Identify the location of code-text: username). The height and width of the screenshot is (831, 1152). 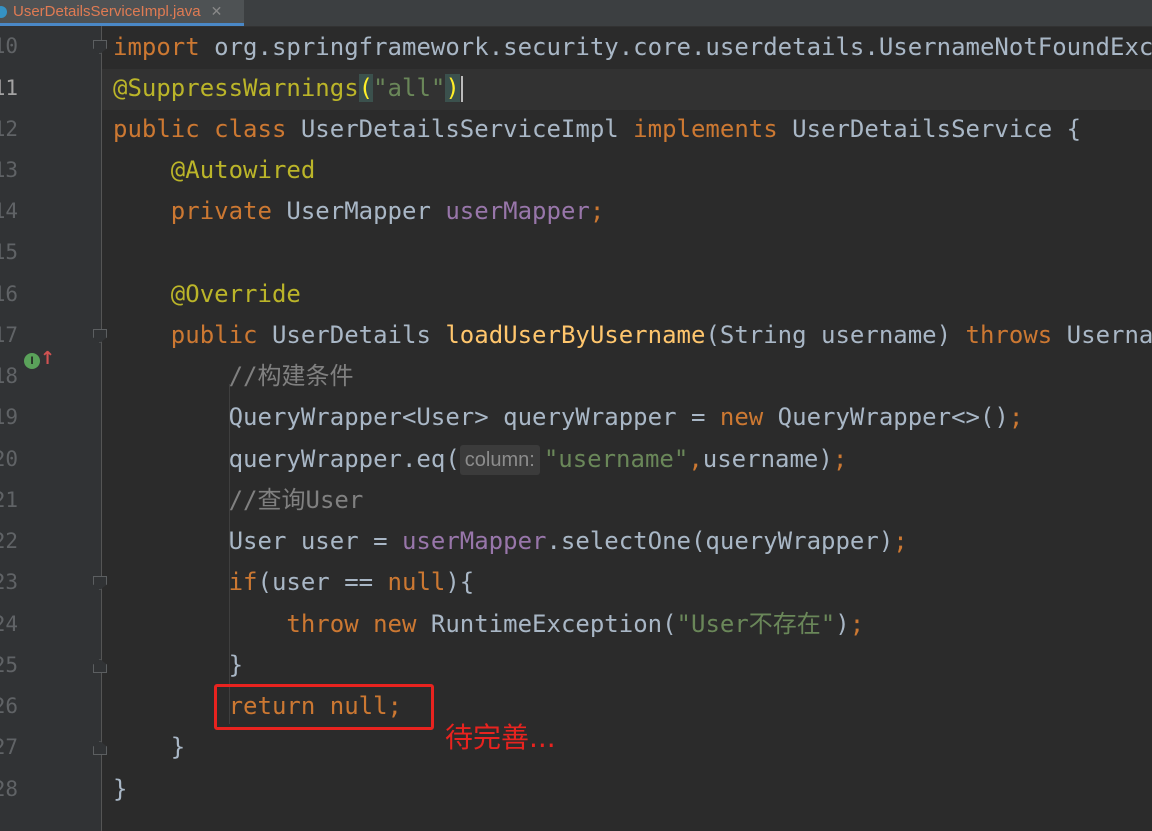
(767, 459).